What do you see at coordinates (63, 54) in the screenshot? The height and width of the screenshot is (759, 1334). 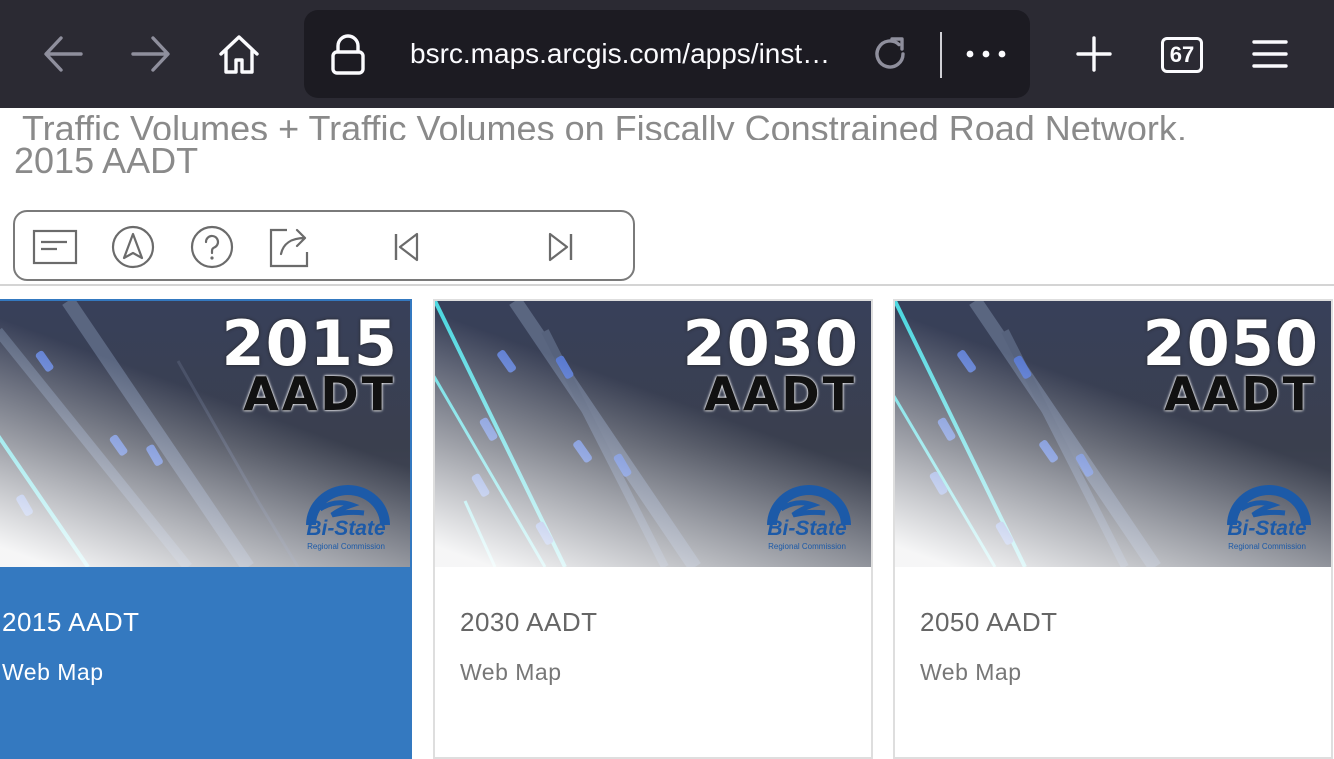 I see `back-icon` at bounding box center [63, 54].